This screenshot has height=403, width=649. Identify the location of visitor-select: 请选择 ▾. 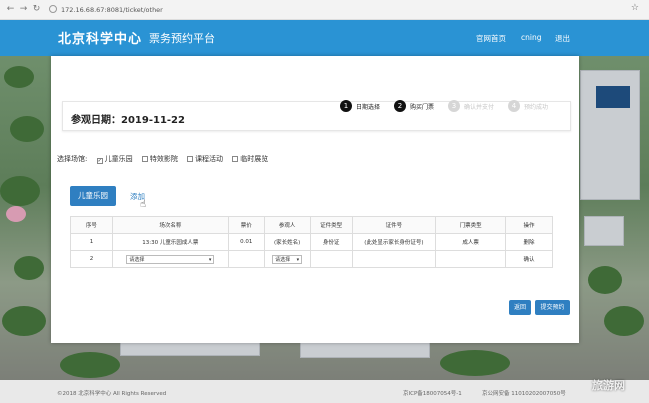
(287, 259).